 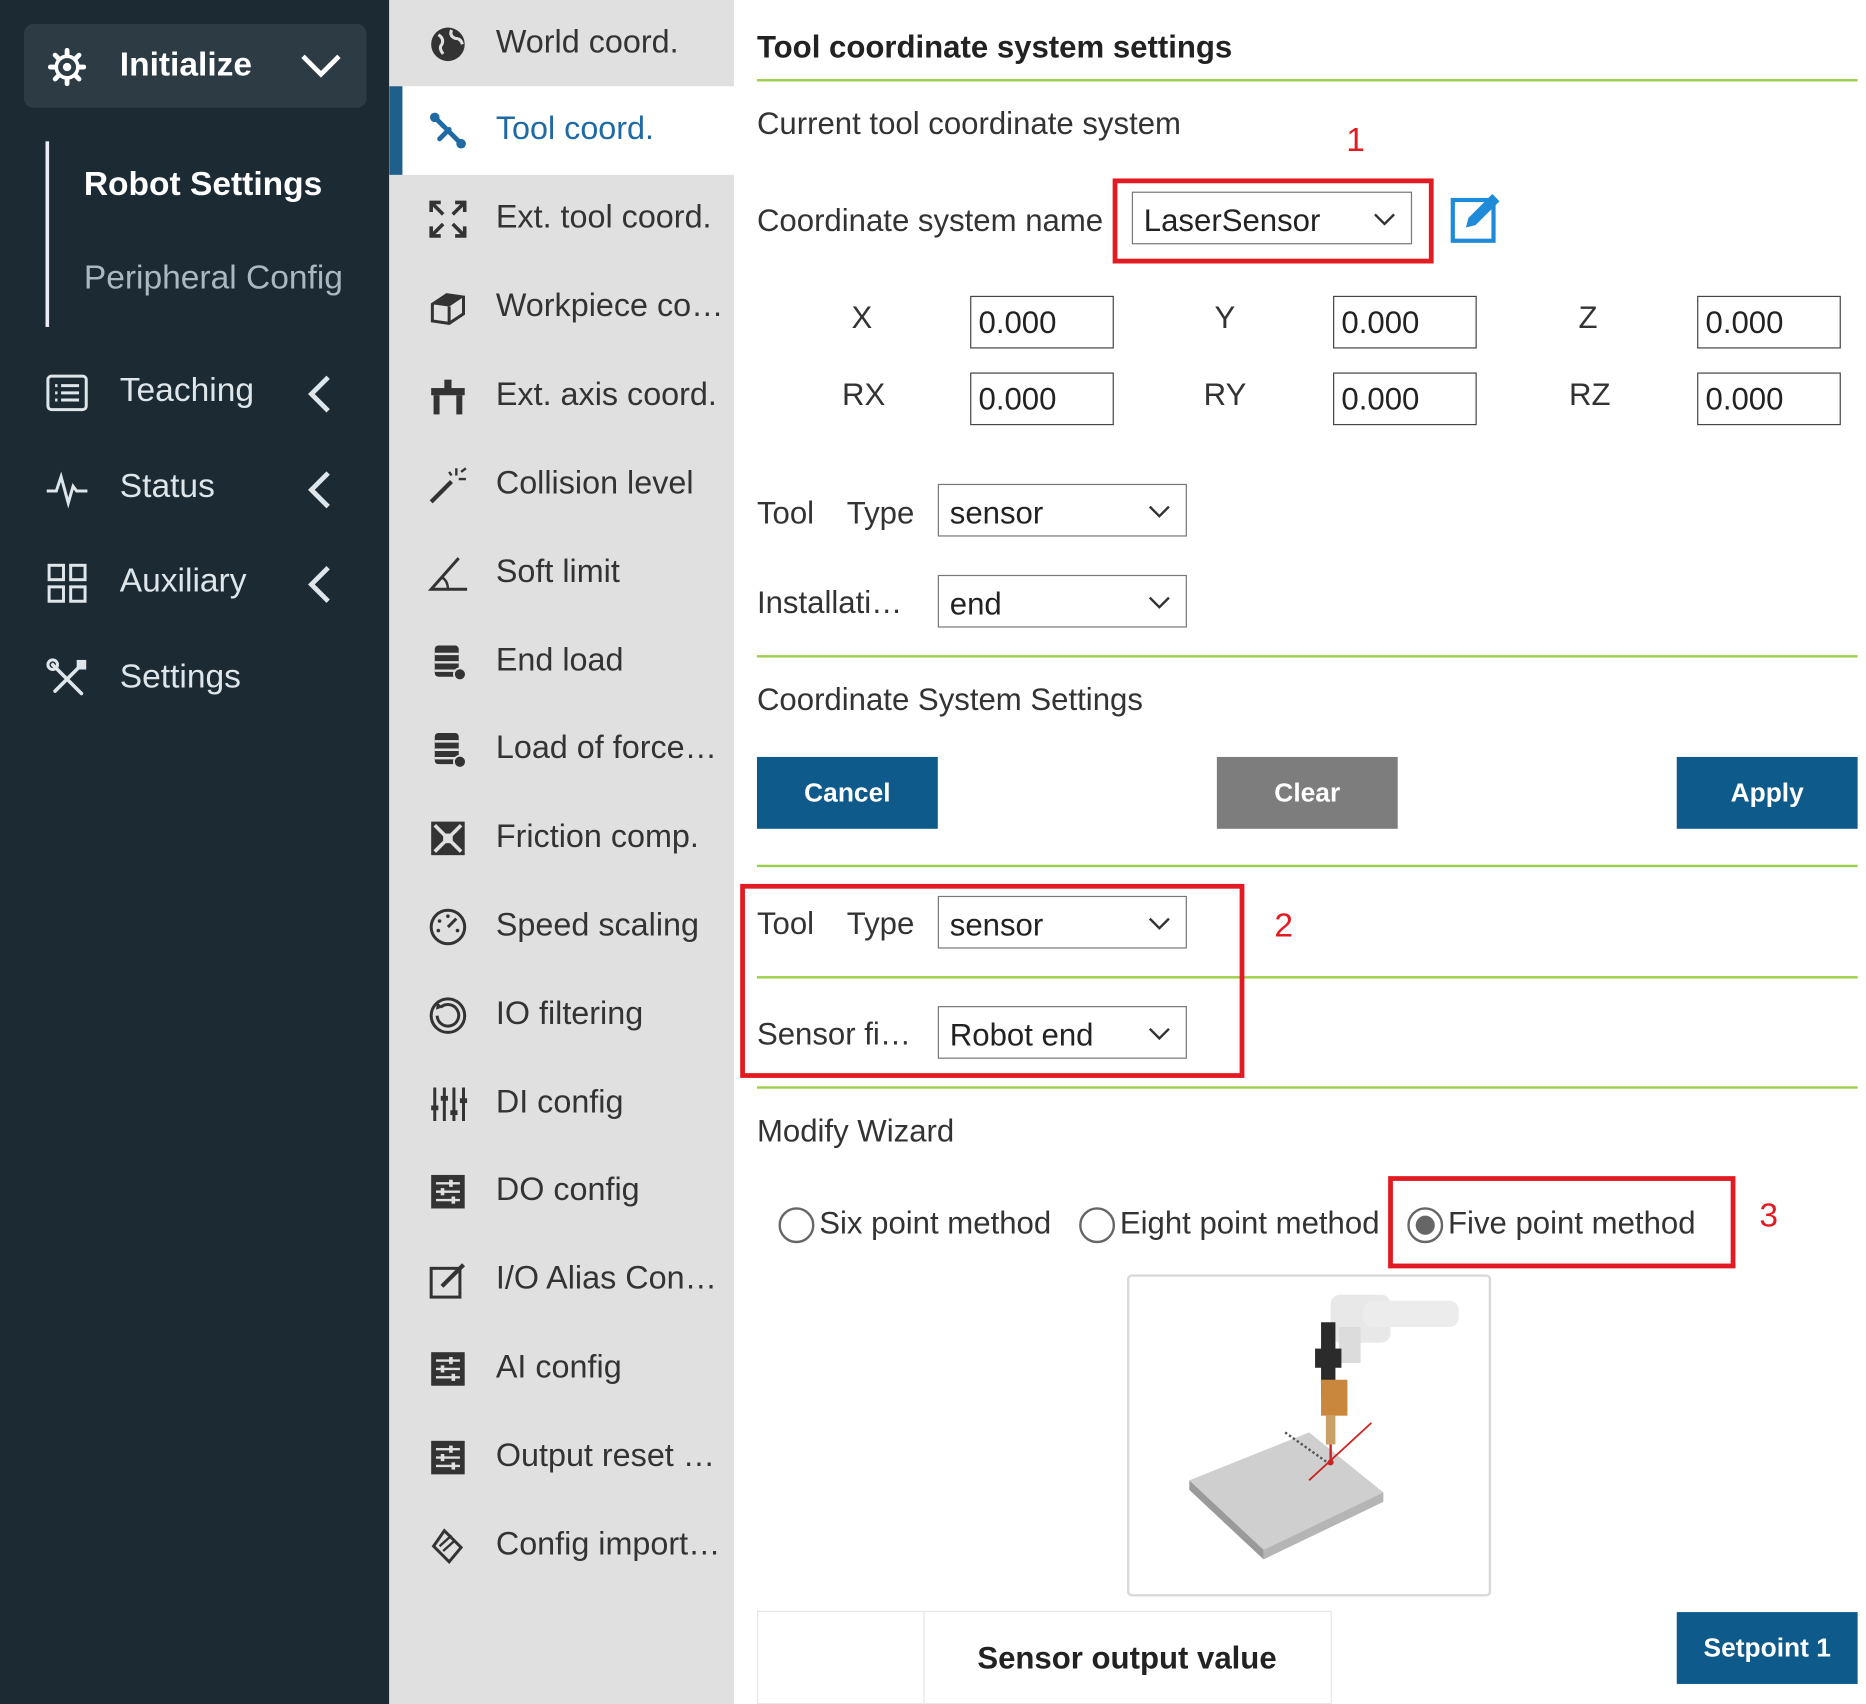 I want to click on tool-type-select: sensor, so click(x=1062, y=510).